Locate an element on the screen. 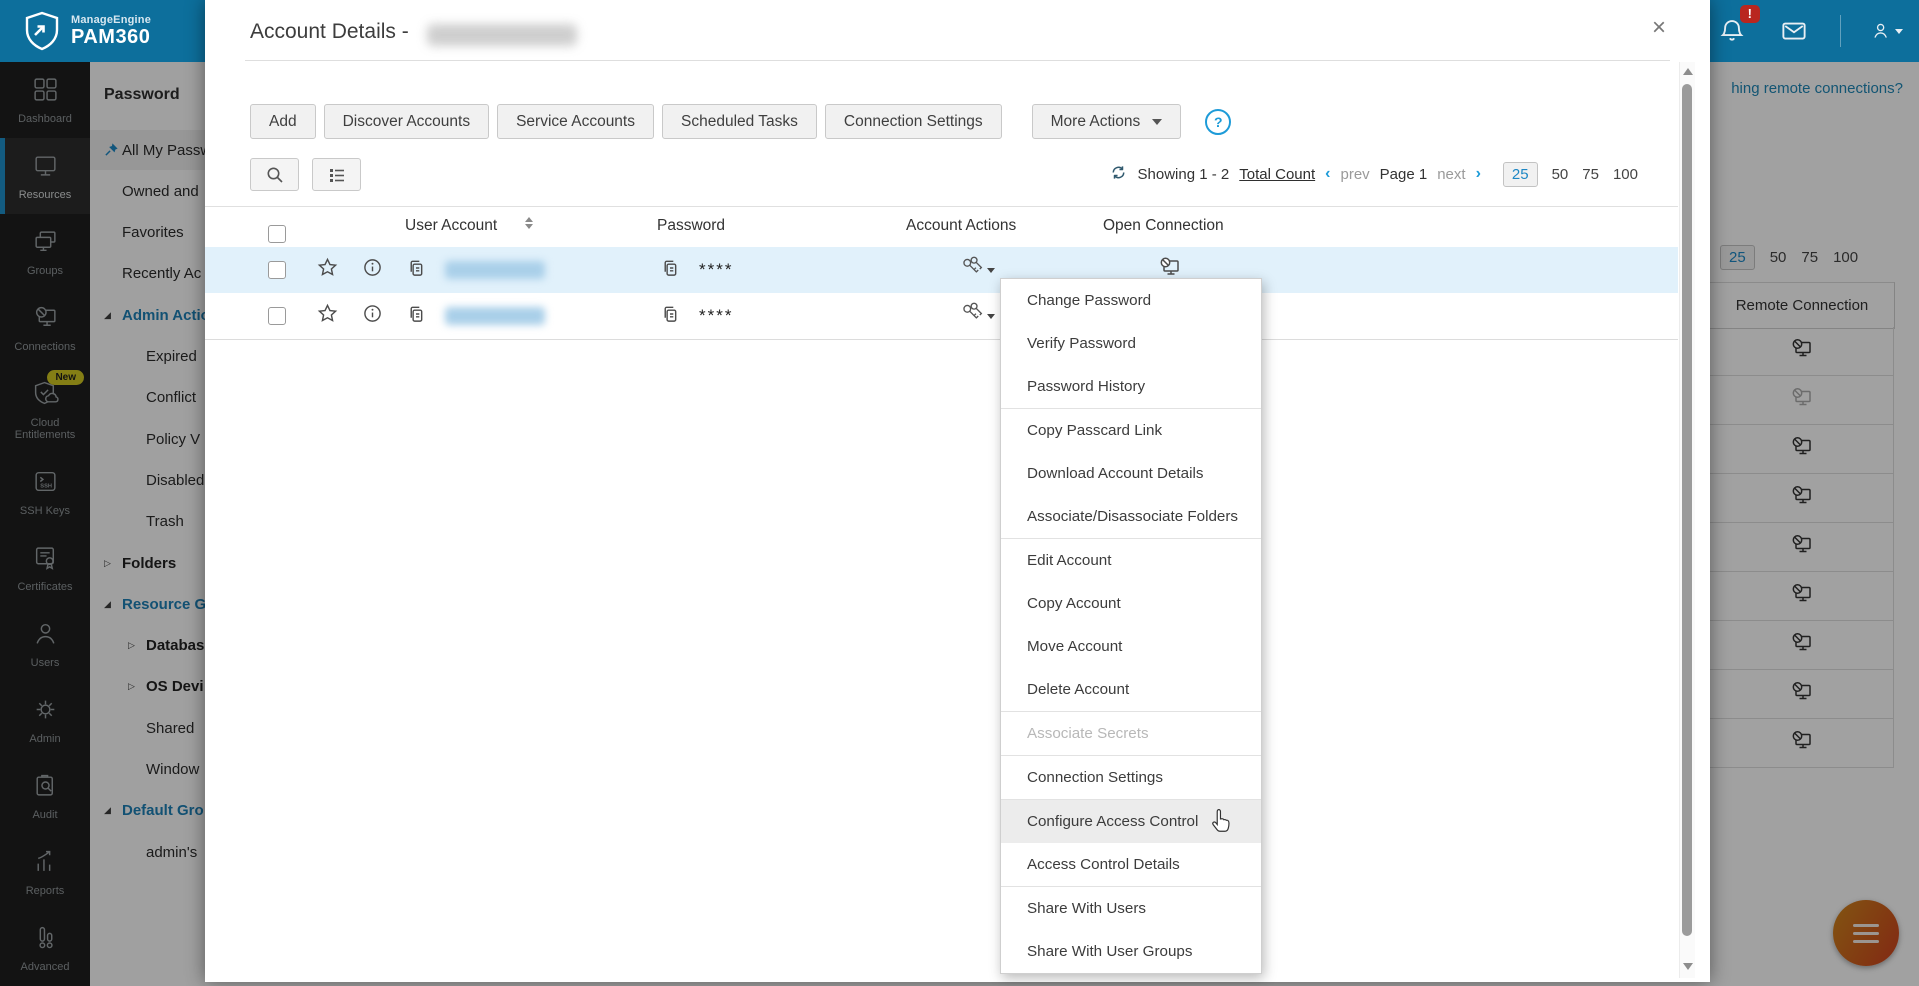  discover-accounts-button: Discover Accounts is located at coordinates (406, 121).